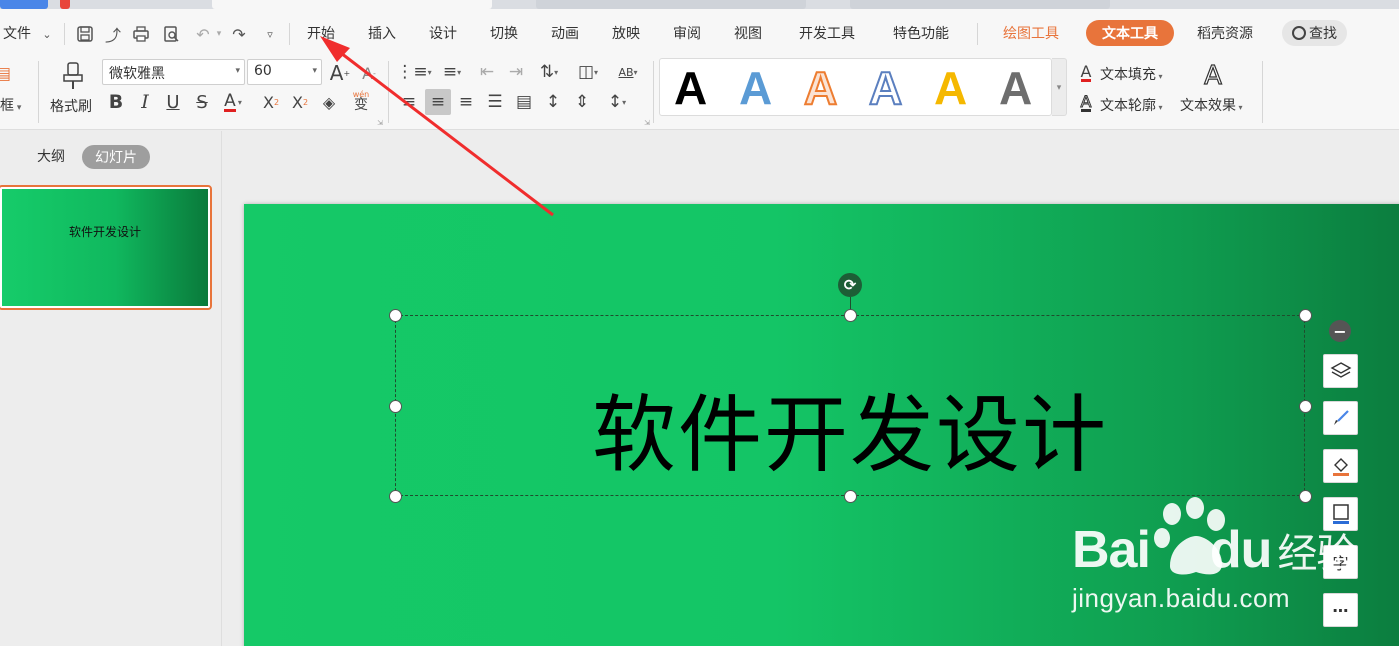 The height and width of the screenshot is (646, 1399). Describe the element at coordinates (202, 102) in the screenshot. I see `strikethrough-icon: S` at that location.